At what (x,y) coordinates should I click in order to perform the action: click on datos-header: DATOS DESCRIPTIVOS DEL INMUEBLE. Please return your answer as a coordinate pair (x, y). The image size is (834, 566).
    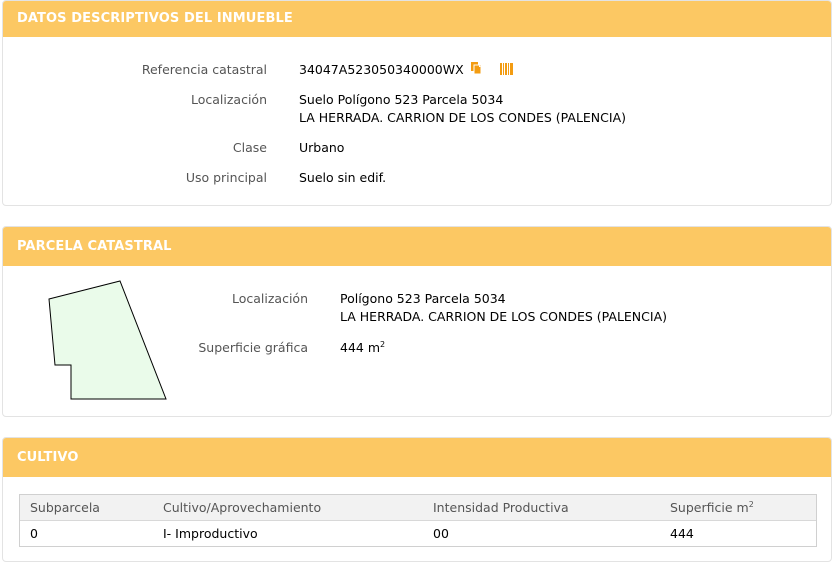
    Looking at the image, I should click on (417, 19).